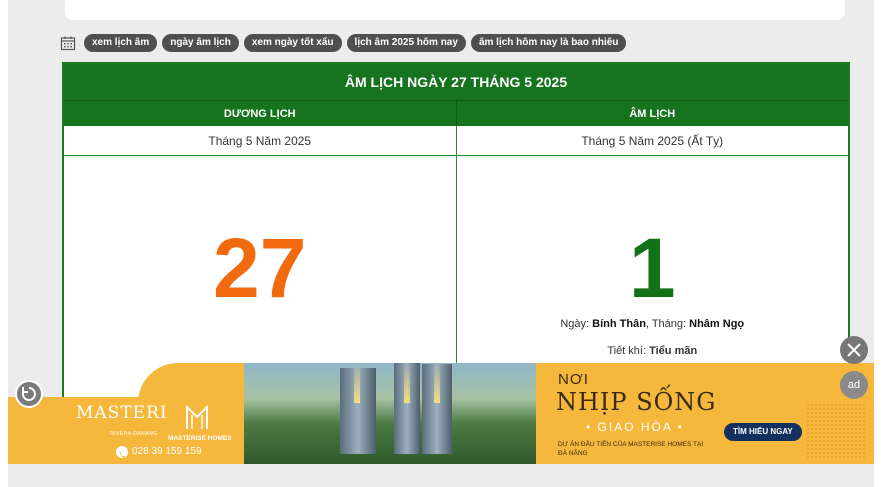 Image resolution: width=891 pixels, height=487 pixels. What do you see at coordinates (200, 438) in the screenshot?
I see `ad-developer: MASTERISE HOMES` at bounding box center [200, 438].